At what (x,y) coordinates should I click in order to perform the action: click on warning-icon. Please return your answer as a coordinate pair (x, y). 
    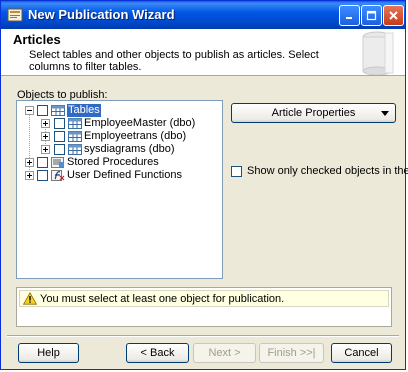
    Looking at the image, I should click on (30, 298).